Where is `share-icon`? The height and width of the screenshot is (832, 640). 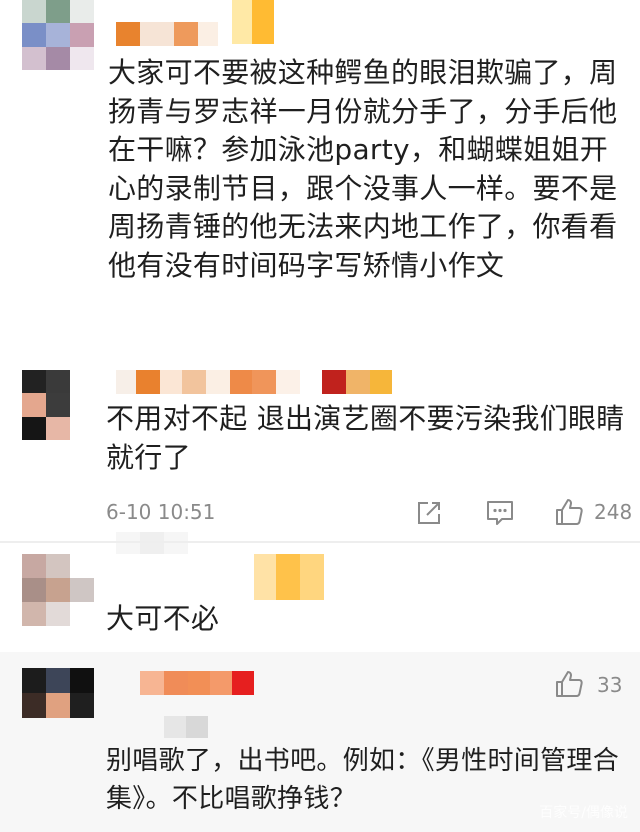
share-icon is located at coordinates (429, 513).